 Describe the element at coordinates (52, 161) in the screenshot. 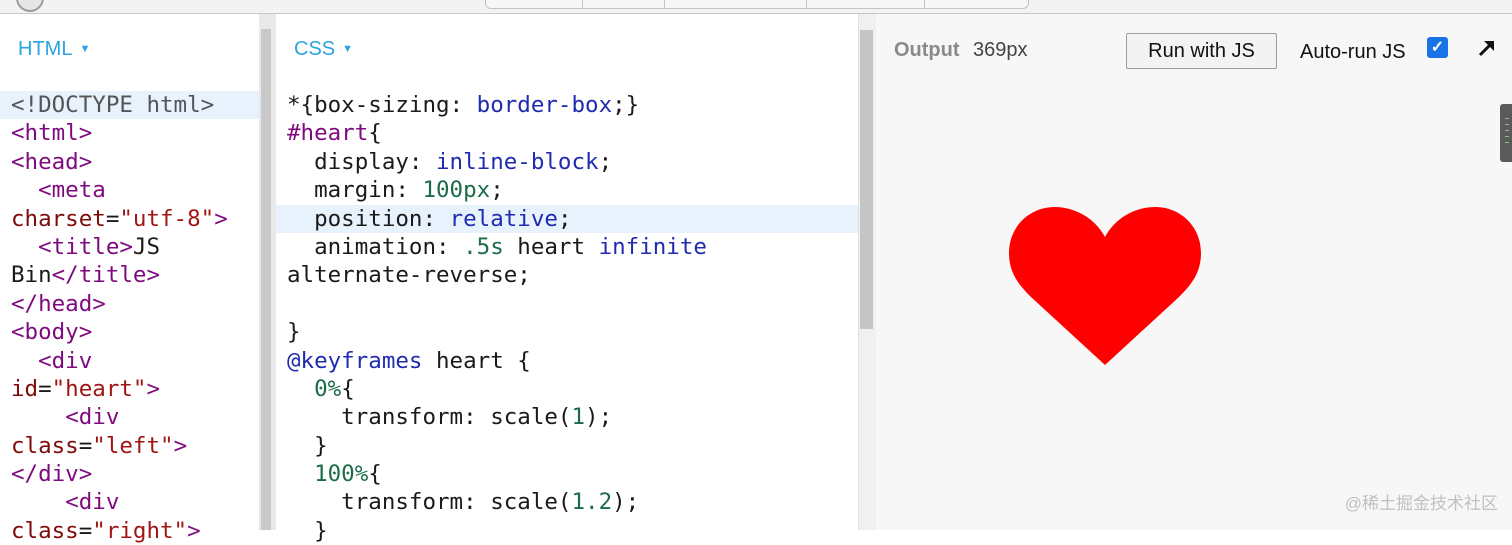

I see `code-token: <head>` at that location.